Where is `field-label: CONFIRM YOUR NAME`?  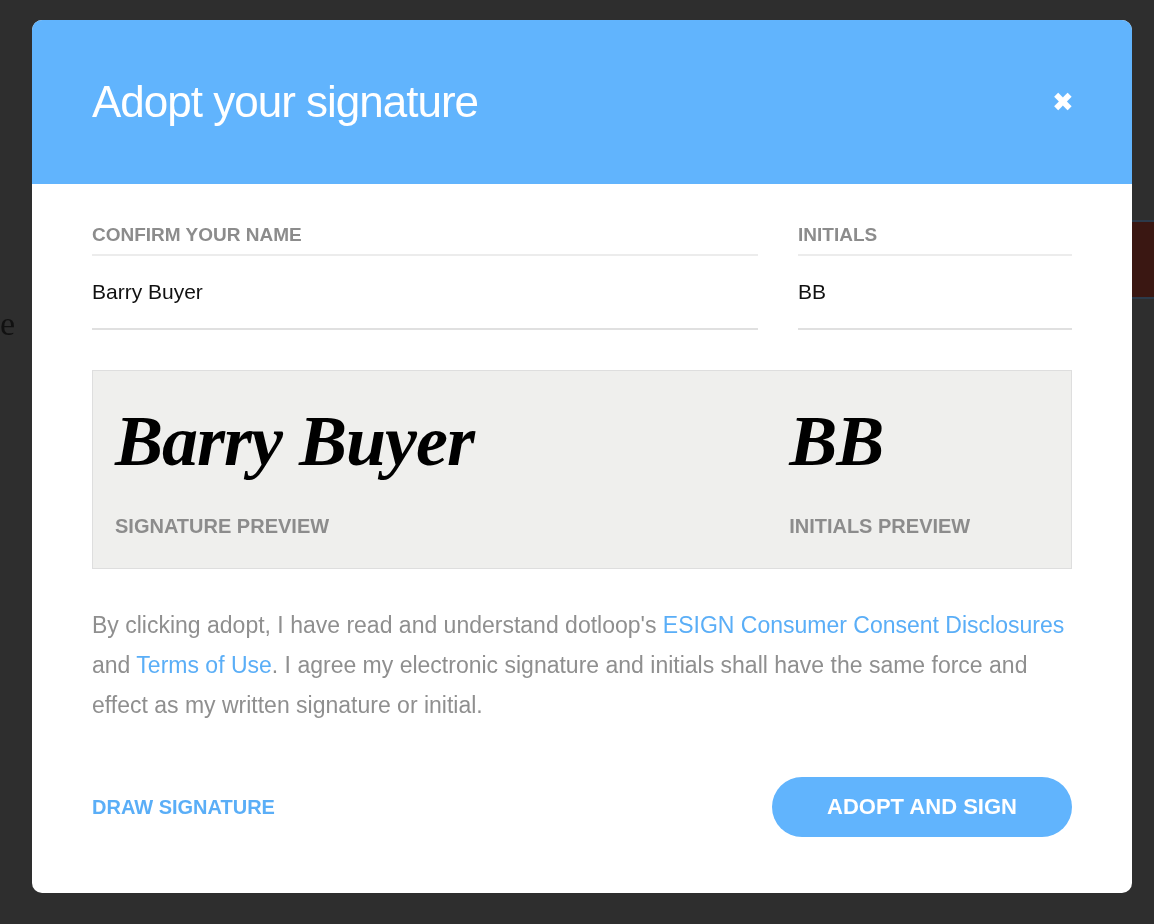
field-label: CONFIRM YOUR NAME is located at coordinates (425, 240).